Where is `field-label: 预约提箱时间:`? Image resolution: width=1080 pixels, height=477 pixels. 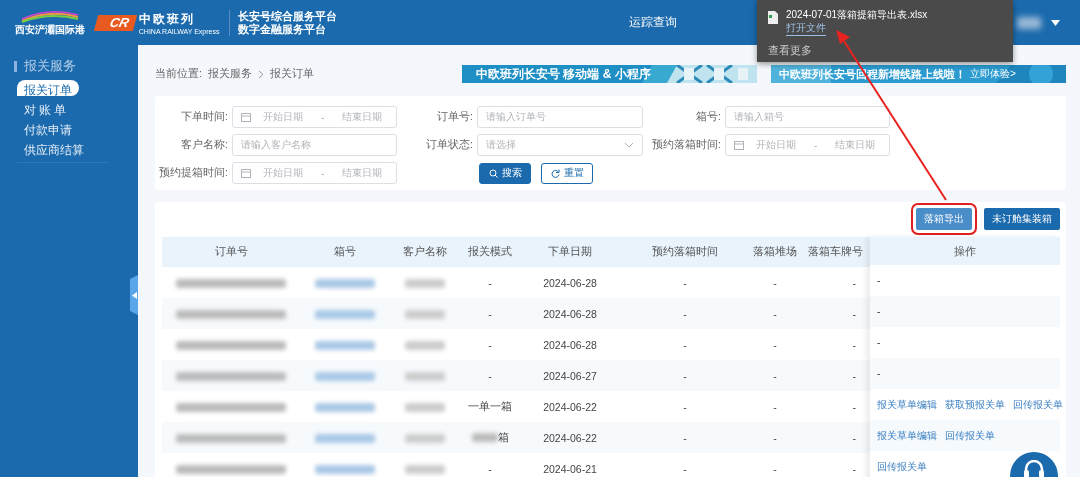
field-label: 预约提箱时间: is located at coordinates (193, 173).